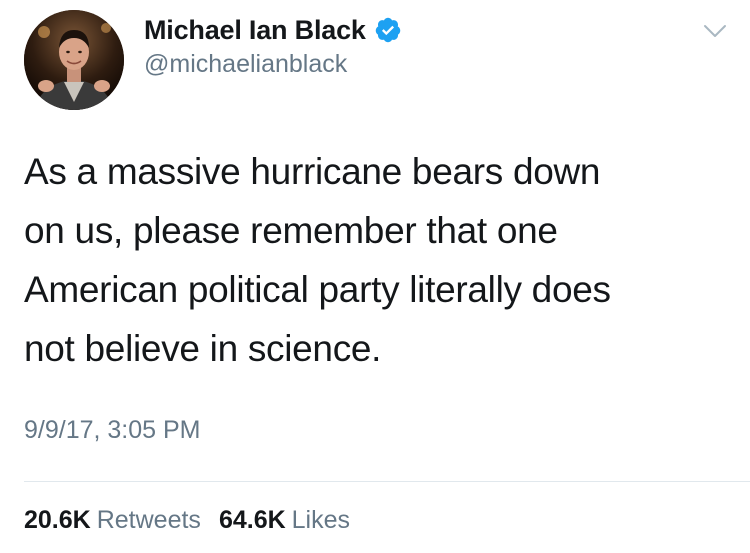 The width and height of the screenshot is (750, 553). Describe the element at coordinates (148, 520) in the screenshot. I see `retweets-label: Retweets` at that location.